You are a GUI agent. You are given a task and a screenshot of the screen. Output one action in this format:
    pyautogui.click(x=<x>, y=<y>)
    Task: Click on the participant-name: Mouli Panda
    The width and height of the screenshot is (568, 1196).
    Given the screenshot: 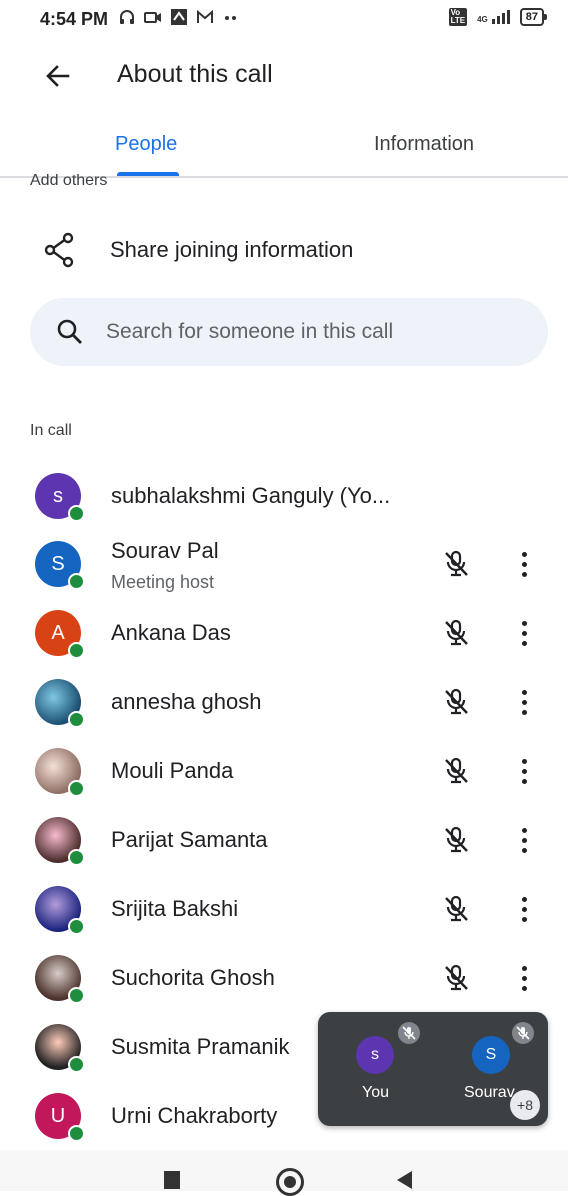 What is the action you would take?
    pyautogui.click(x=172, y=770)
    